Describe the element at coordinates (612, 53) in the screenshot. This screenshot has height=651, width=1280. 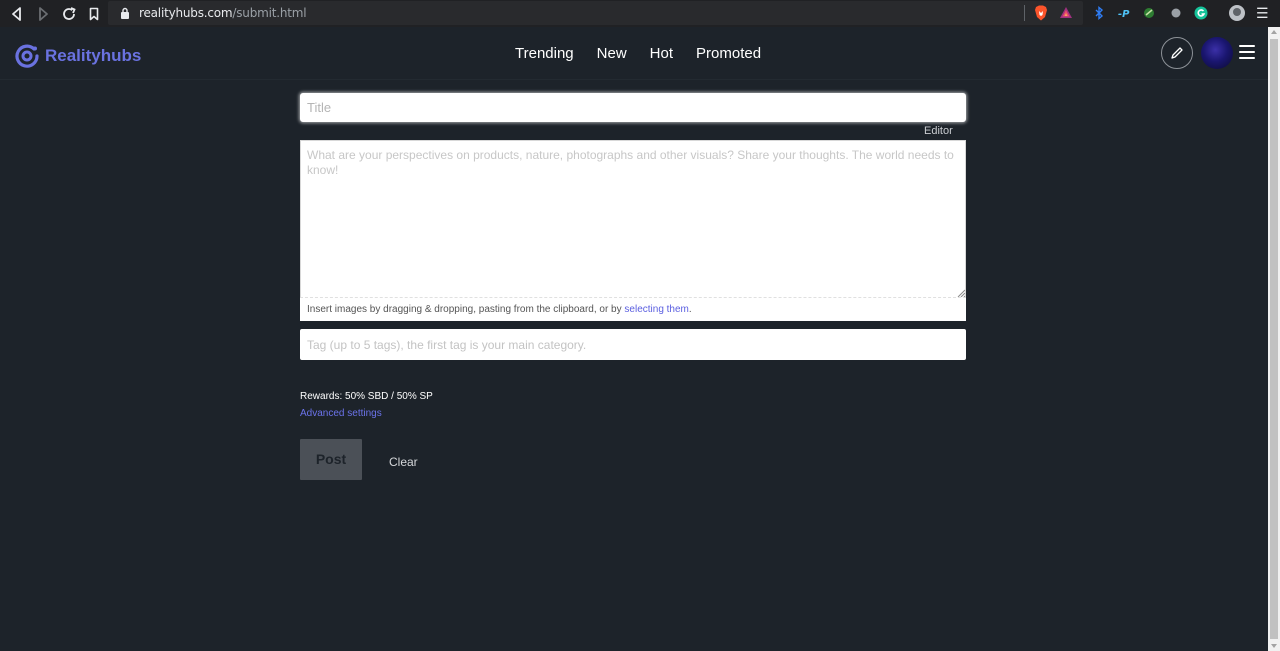
I see `nav-new: New` at that location.